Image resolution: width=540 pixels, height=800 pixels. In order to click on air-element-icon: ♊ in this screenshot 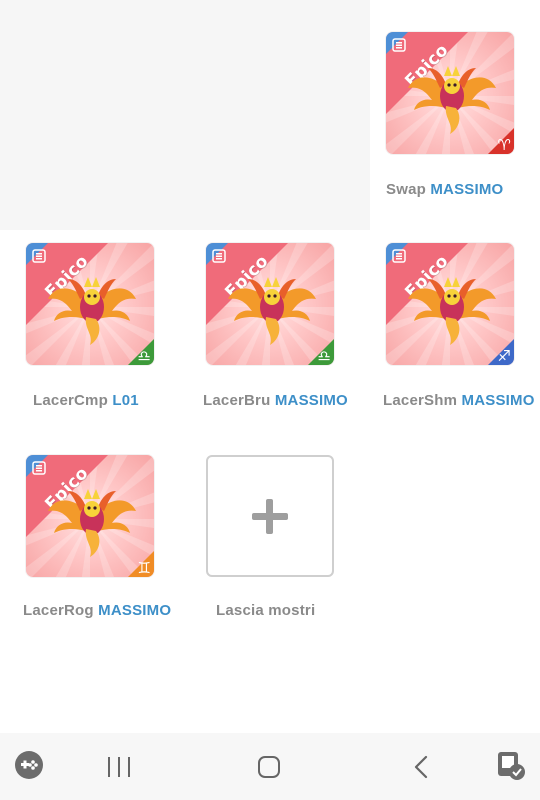, I will do `click(144, 568)`.